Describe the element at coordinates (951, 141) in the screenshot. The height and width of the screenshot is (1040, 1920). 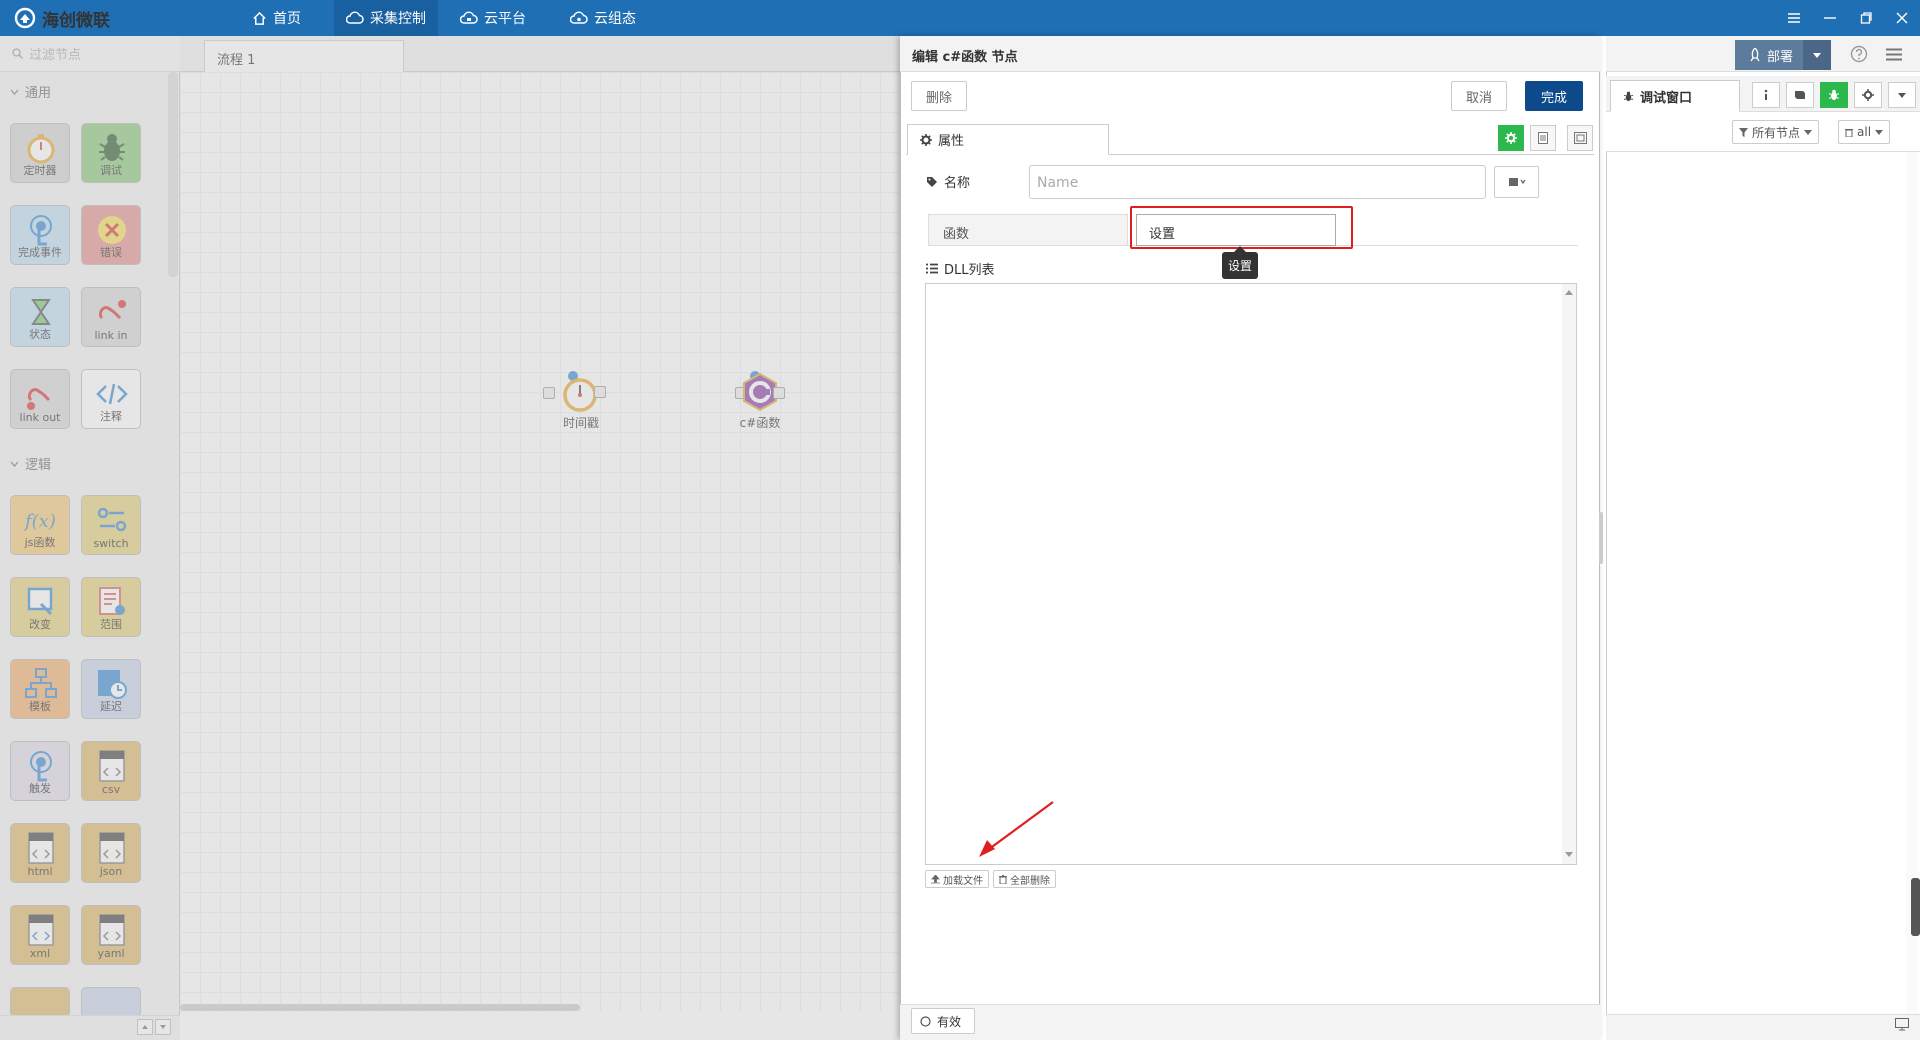
I see `tab-label: 属性` at that location.